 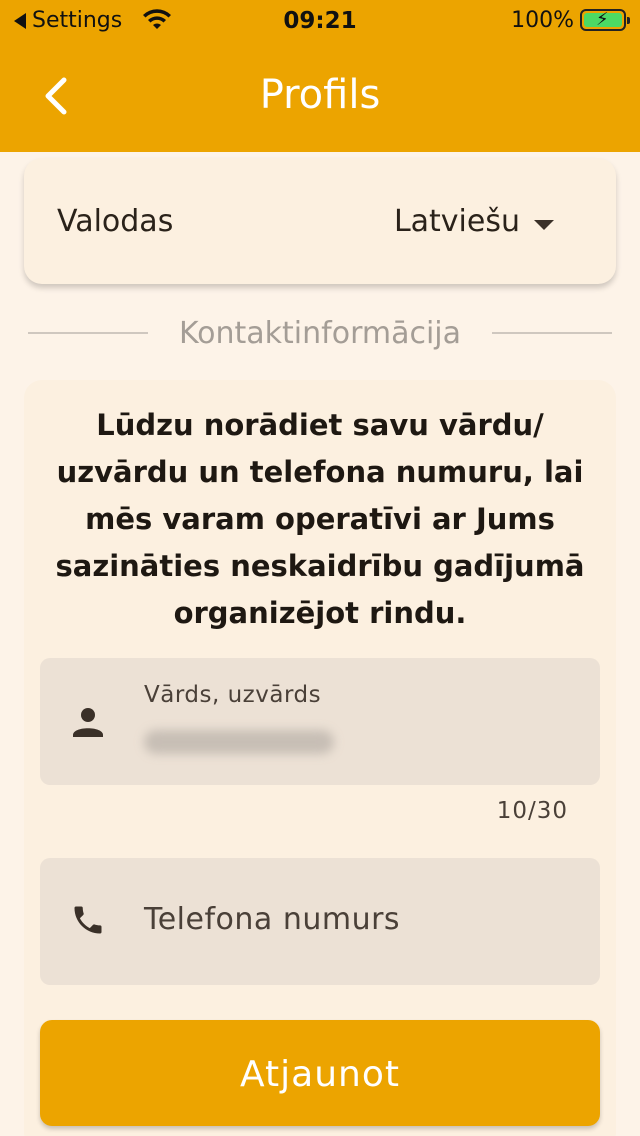 I want to click on language-selected-value: Latviešu, so click(x=456, y=221).